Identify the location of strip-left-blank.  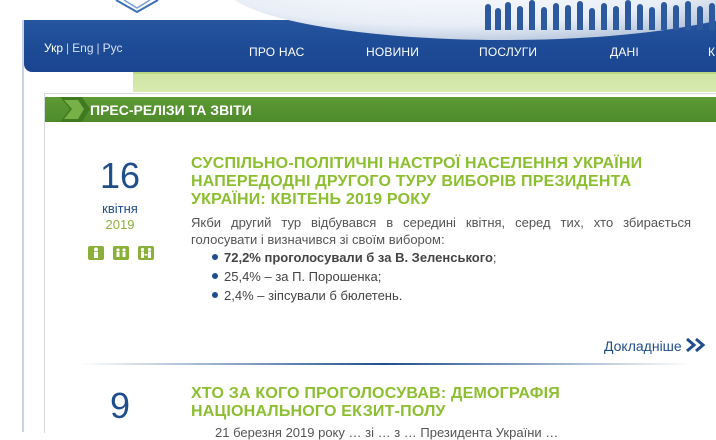
(78, 81).